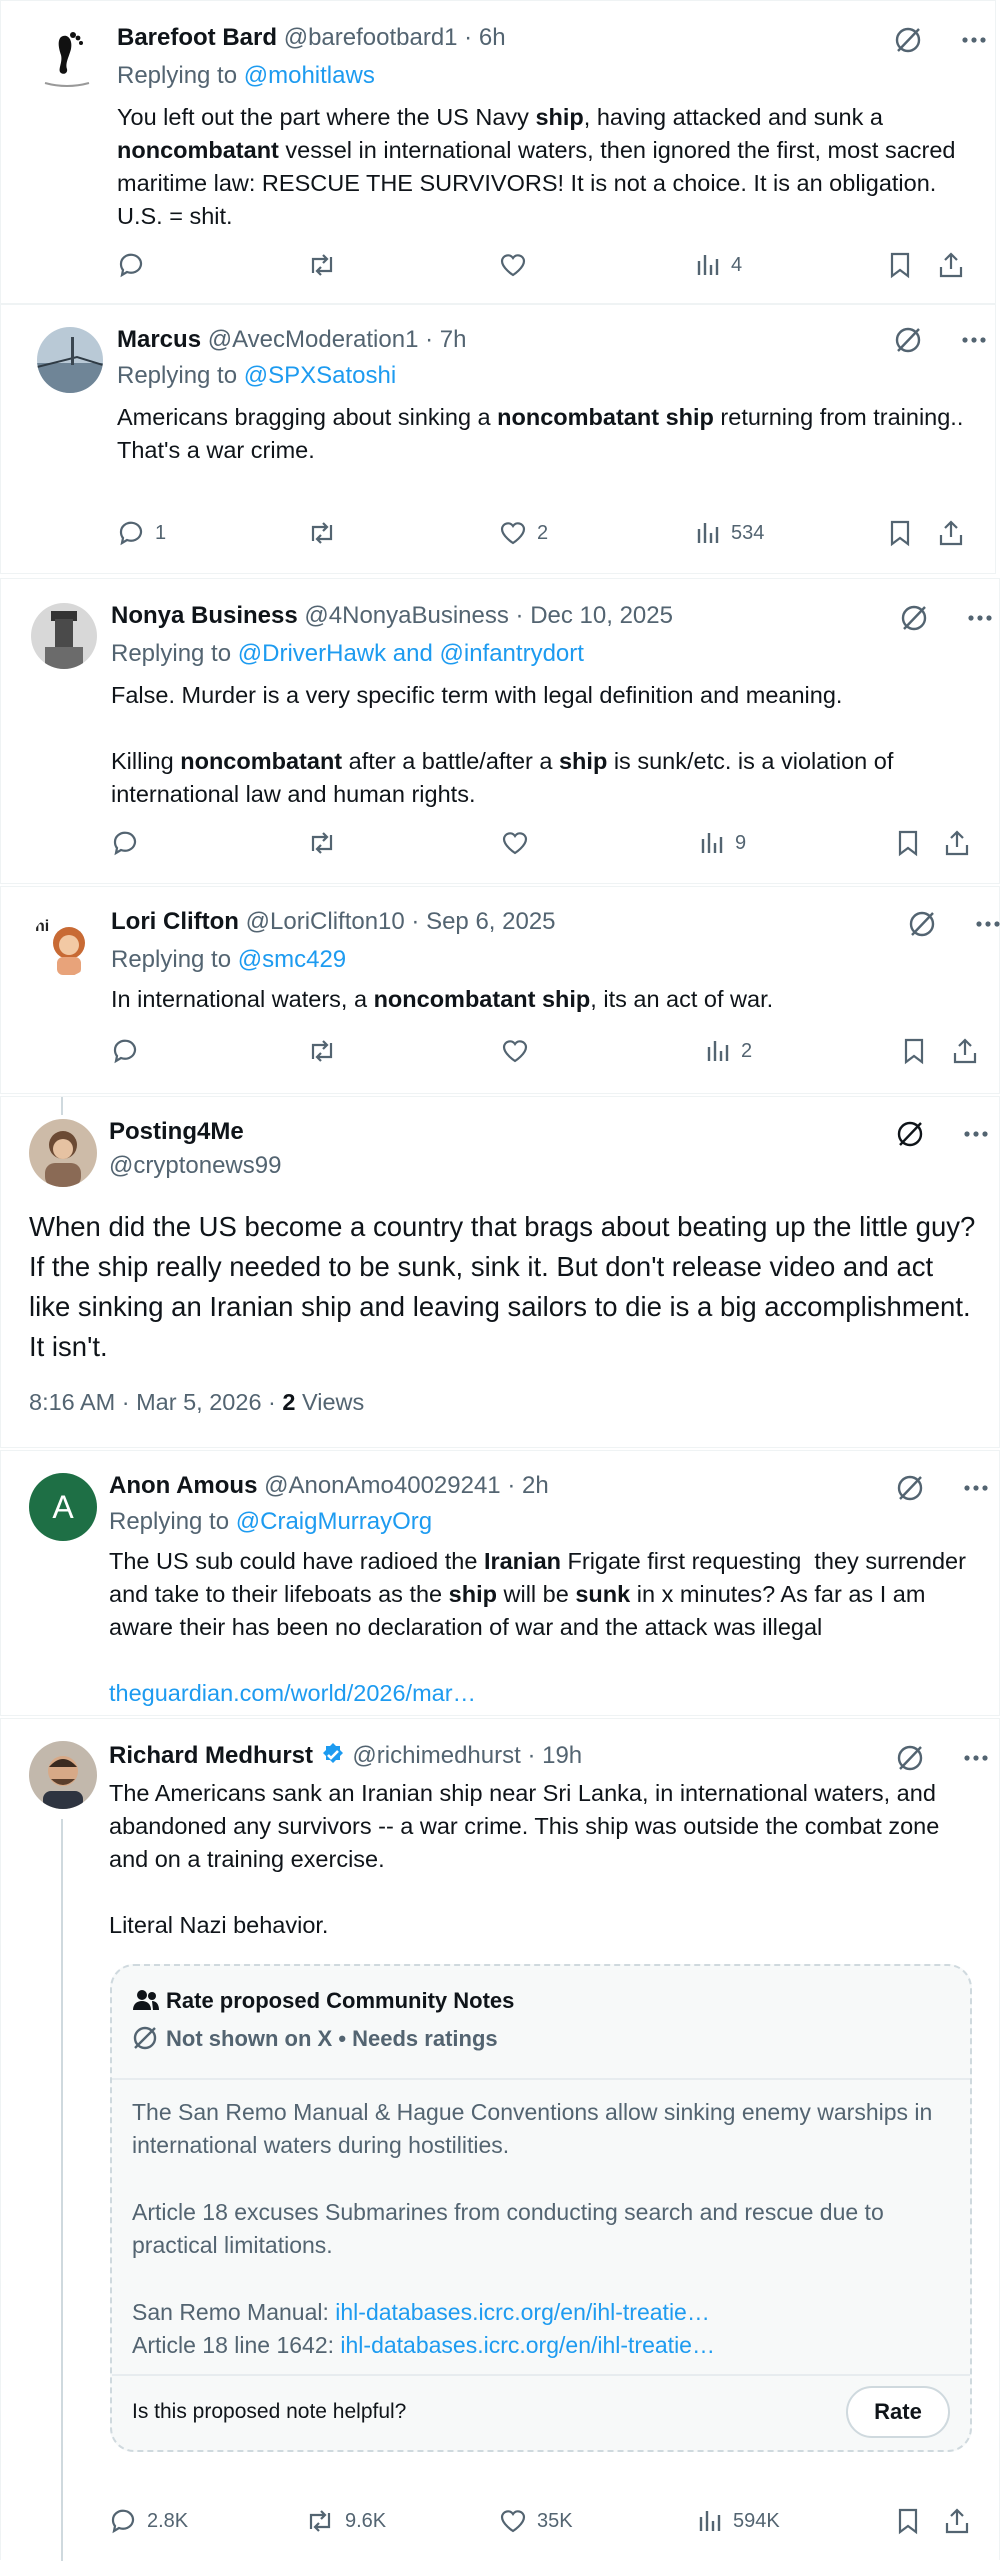 The width and height of the screenshot is (1000, 2561). I want to click on action-bar: 4, so click(547, 268).